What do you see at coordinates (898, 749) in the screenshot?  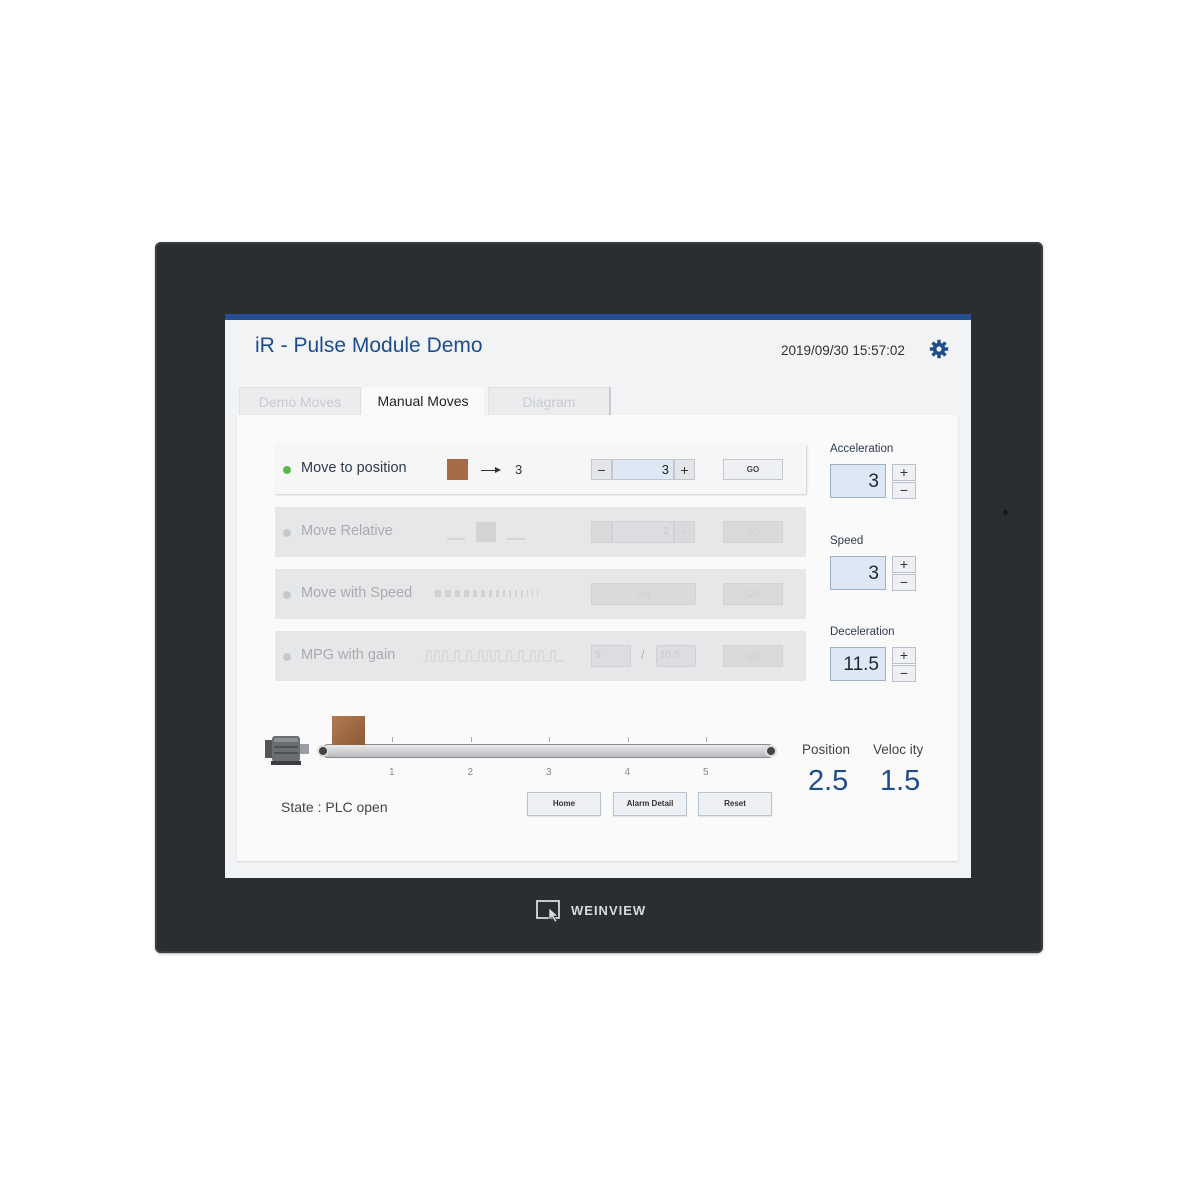 I see `velocity-label: Veloc ity` at bounding box center [898, 749].